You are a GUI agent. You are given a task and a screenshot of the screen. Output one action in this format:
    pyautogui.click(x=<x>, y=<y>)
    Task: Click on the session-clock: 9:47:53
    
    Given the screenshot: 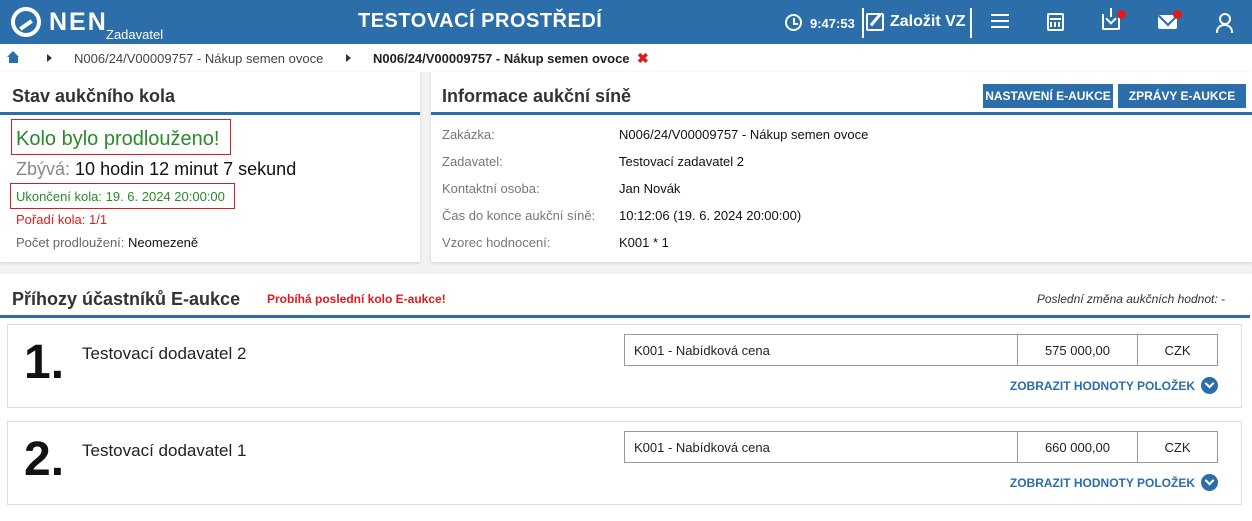 What is the action you would take?
    pyautogui.click(x=832, y=23)
    